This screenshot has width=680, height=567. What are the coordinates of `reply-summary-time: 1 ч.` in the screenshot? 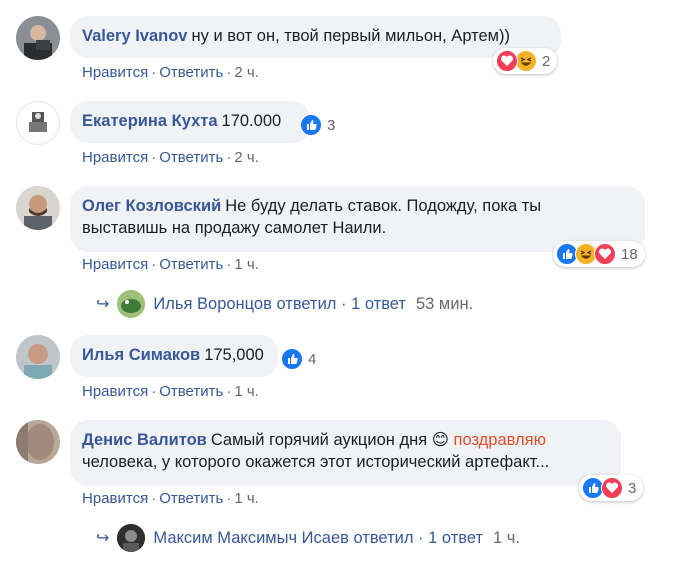 It's located at (506, 537).